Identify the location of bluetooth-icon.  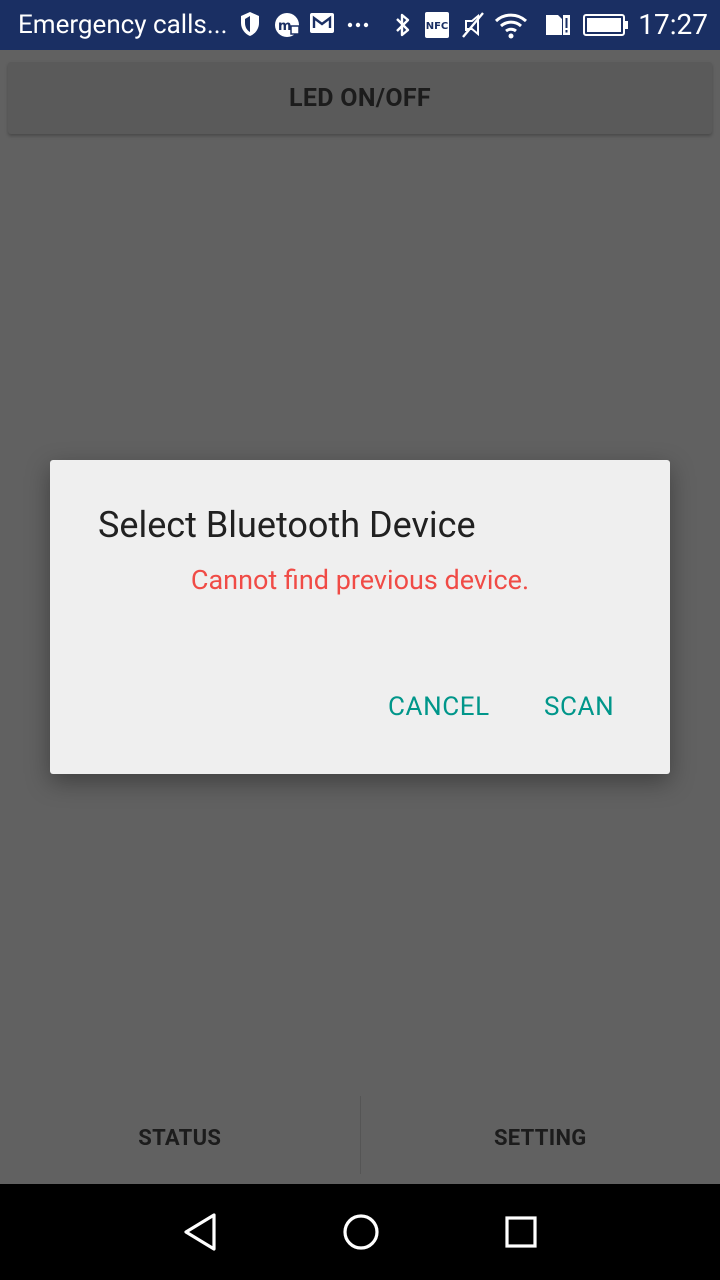
(403, 25).